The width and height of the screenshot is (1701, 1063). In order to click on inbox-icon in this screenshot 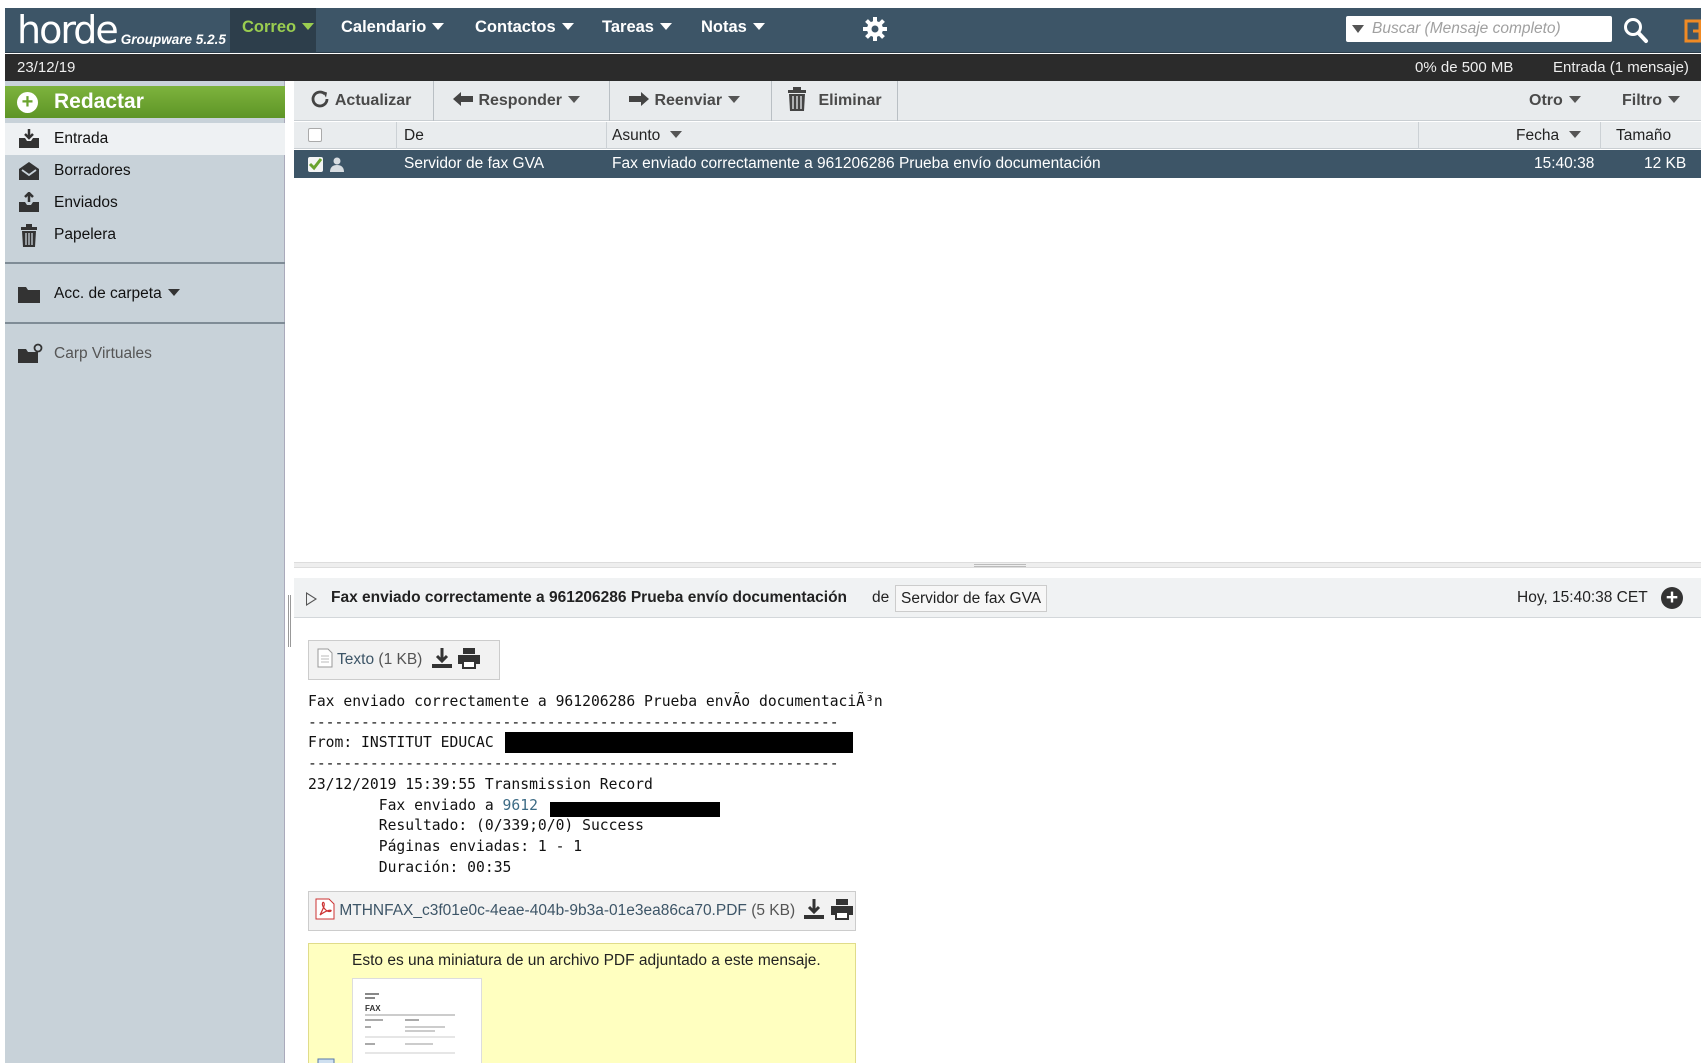, I will do `click(29, 139)`.